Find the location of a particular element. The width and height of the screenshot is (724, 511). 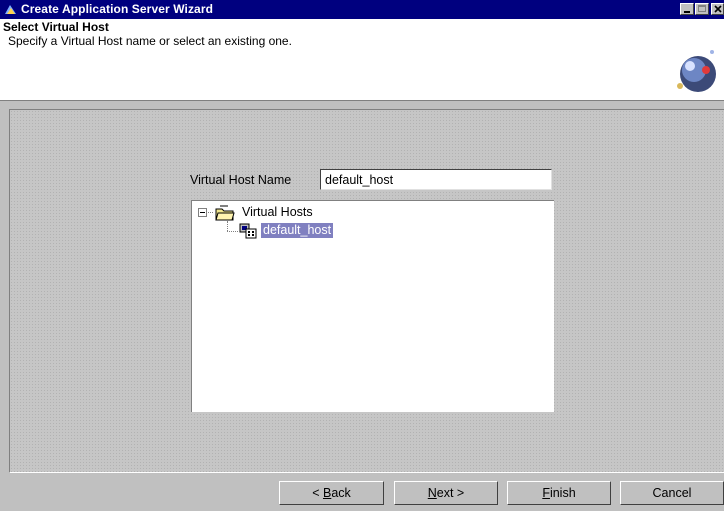

tree-root-label: Virtual Hosts is located at coordinates (277, 212).